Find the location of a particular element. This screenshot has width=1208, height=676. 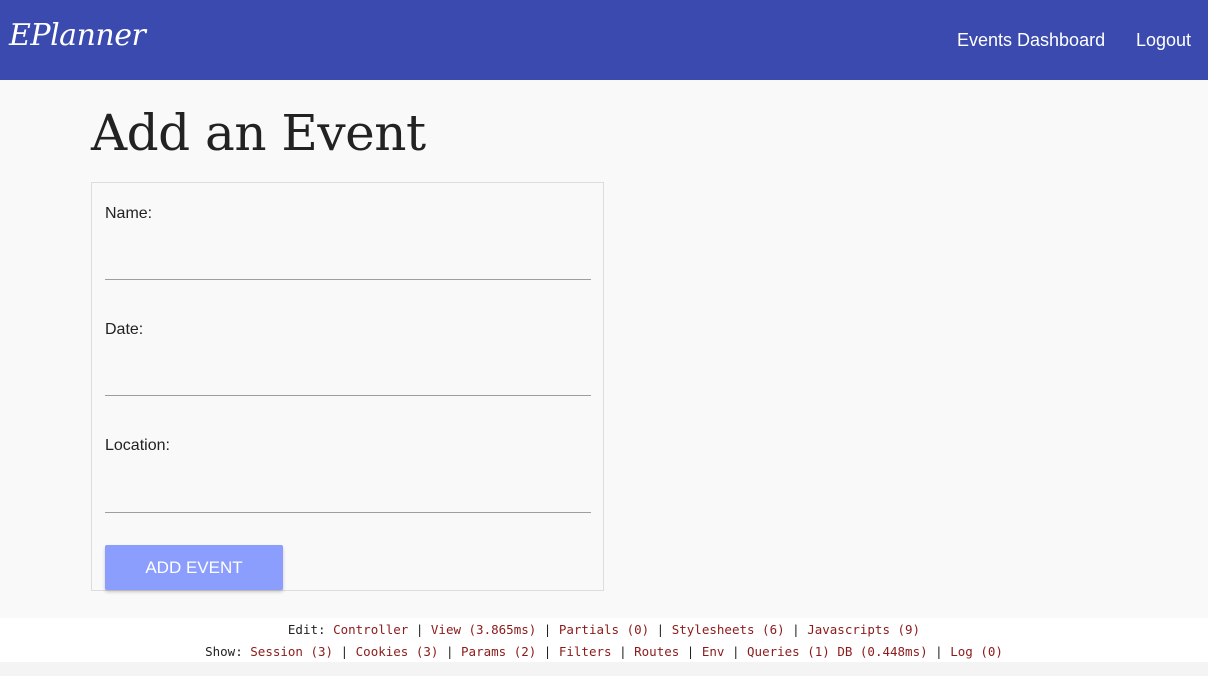

debug-link-log: Log (0) is located at coordinates (976, 651).